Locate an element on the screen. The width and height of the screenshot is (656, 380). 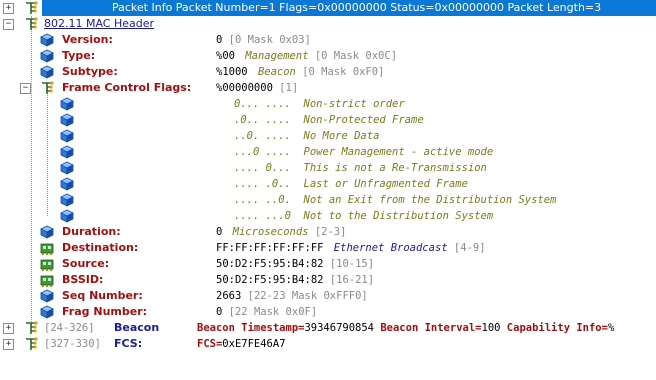
flag-text: .... 0... This is not a Re-Transmission is located at coordinates (360, 168).